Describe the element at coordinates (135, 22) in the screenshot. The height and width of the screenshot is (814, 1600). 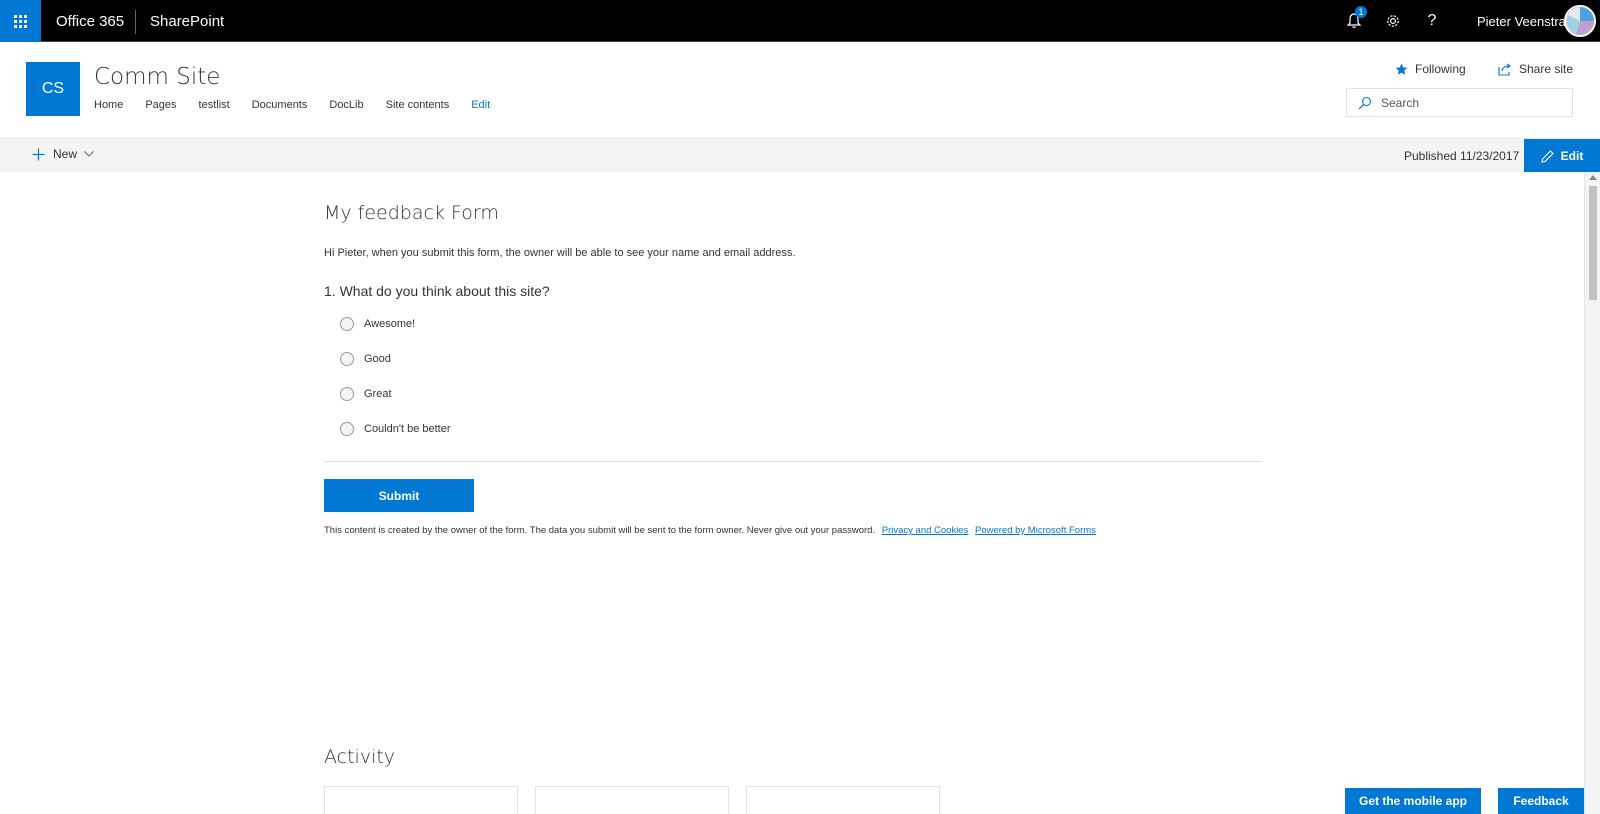
I see `brand-divider` at that location.